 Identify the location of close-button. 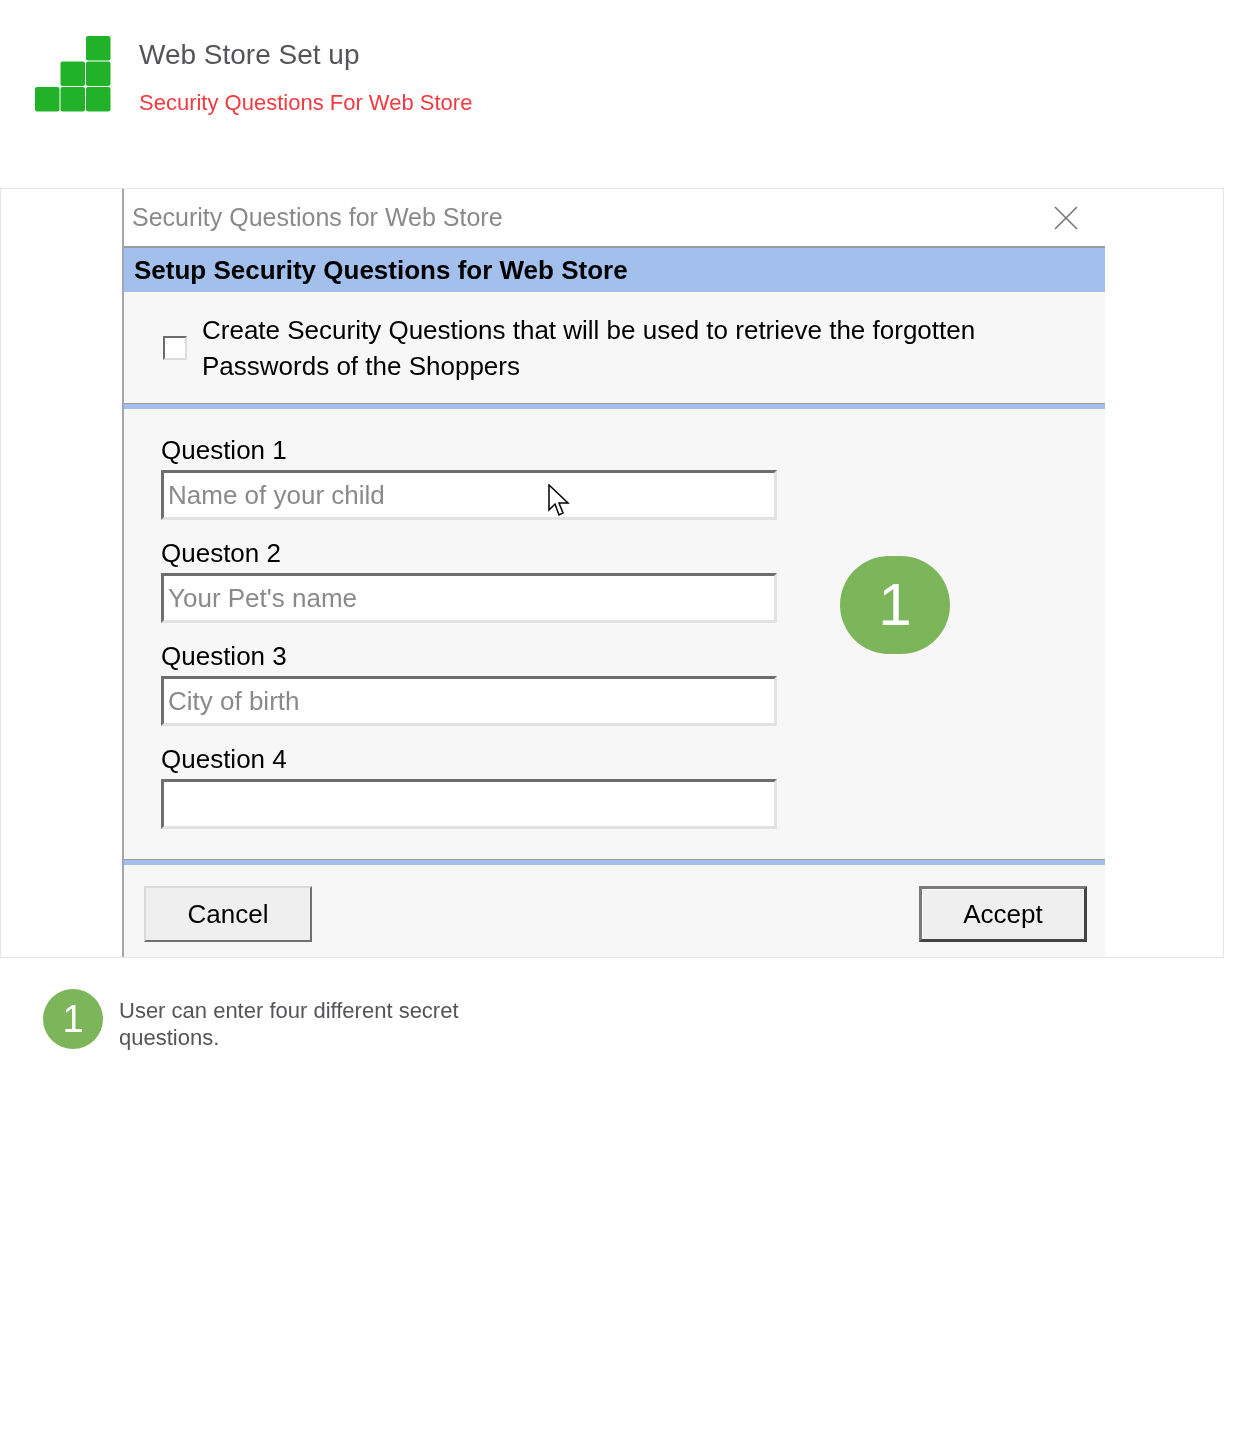
(1066, 217).